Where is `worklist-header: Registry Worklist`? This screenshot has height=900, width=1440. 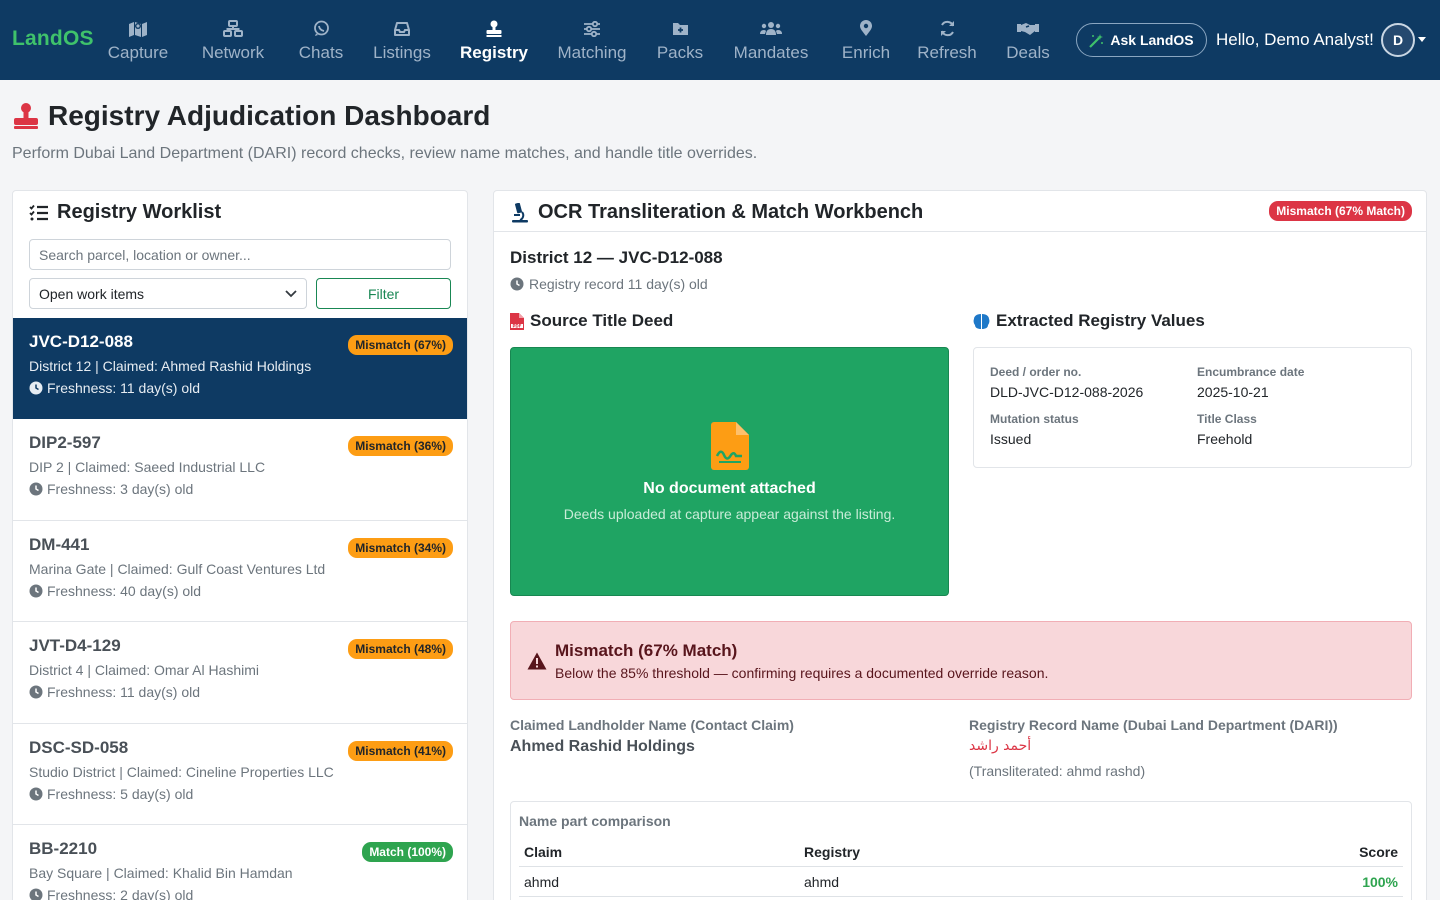
worklist-header: Registry Worklist is located at coordinates (125, 212).